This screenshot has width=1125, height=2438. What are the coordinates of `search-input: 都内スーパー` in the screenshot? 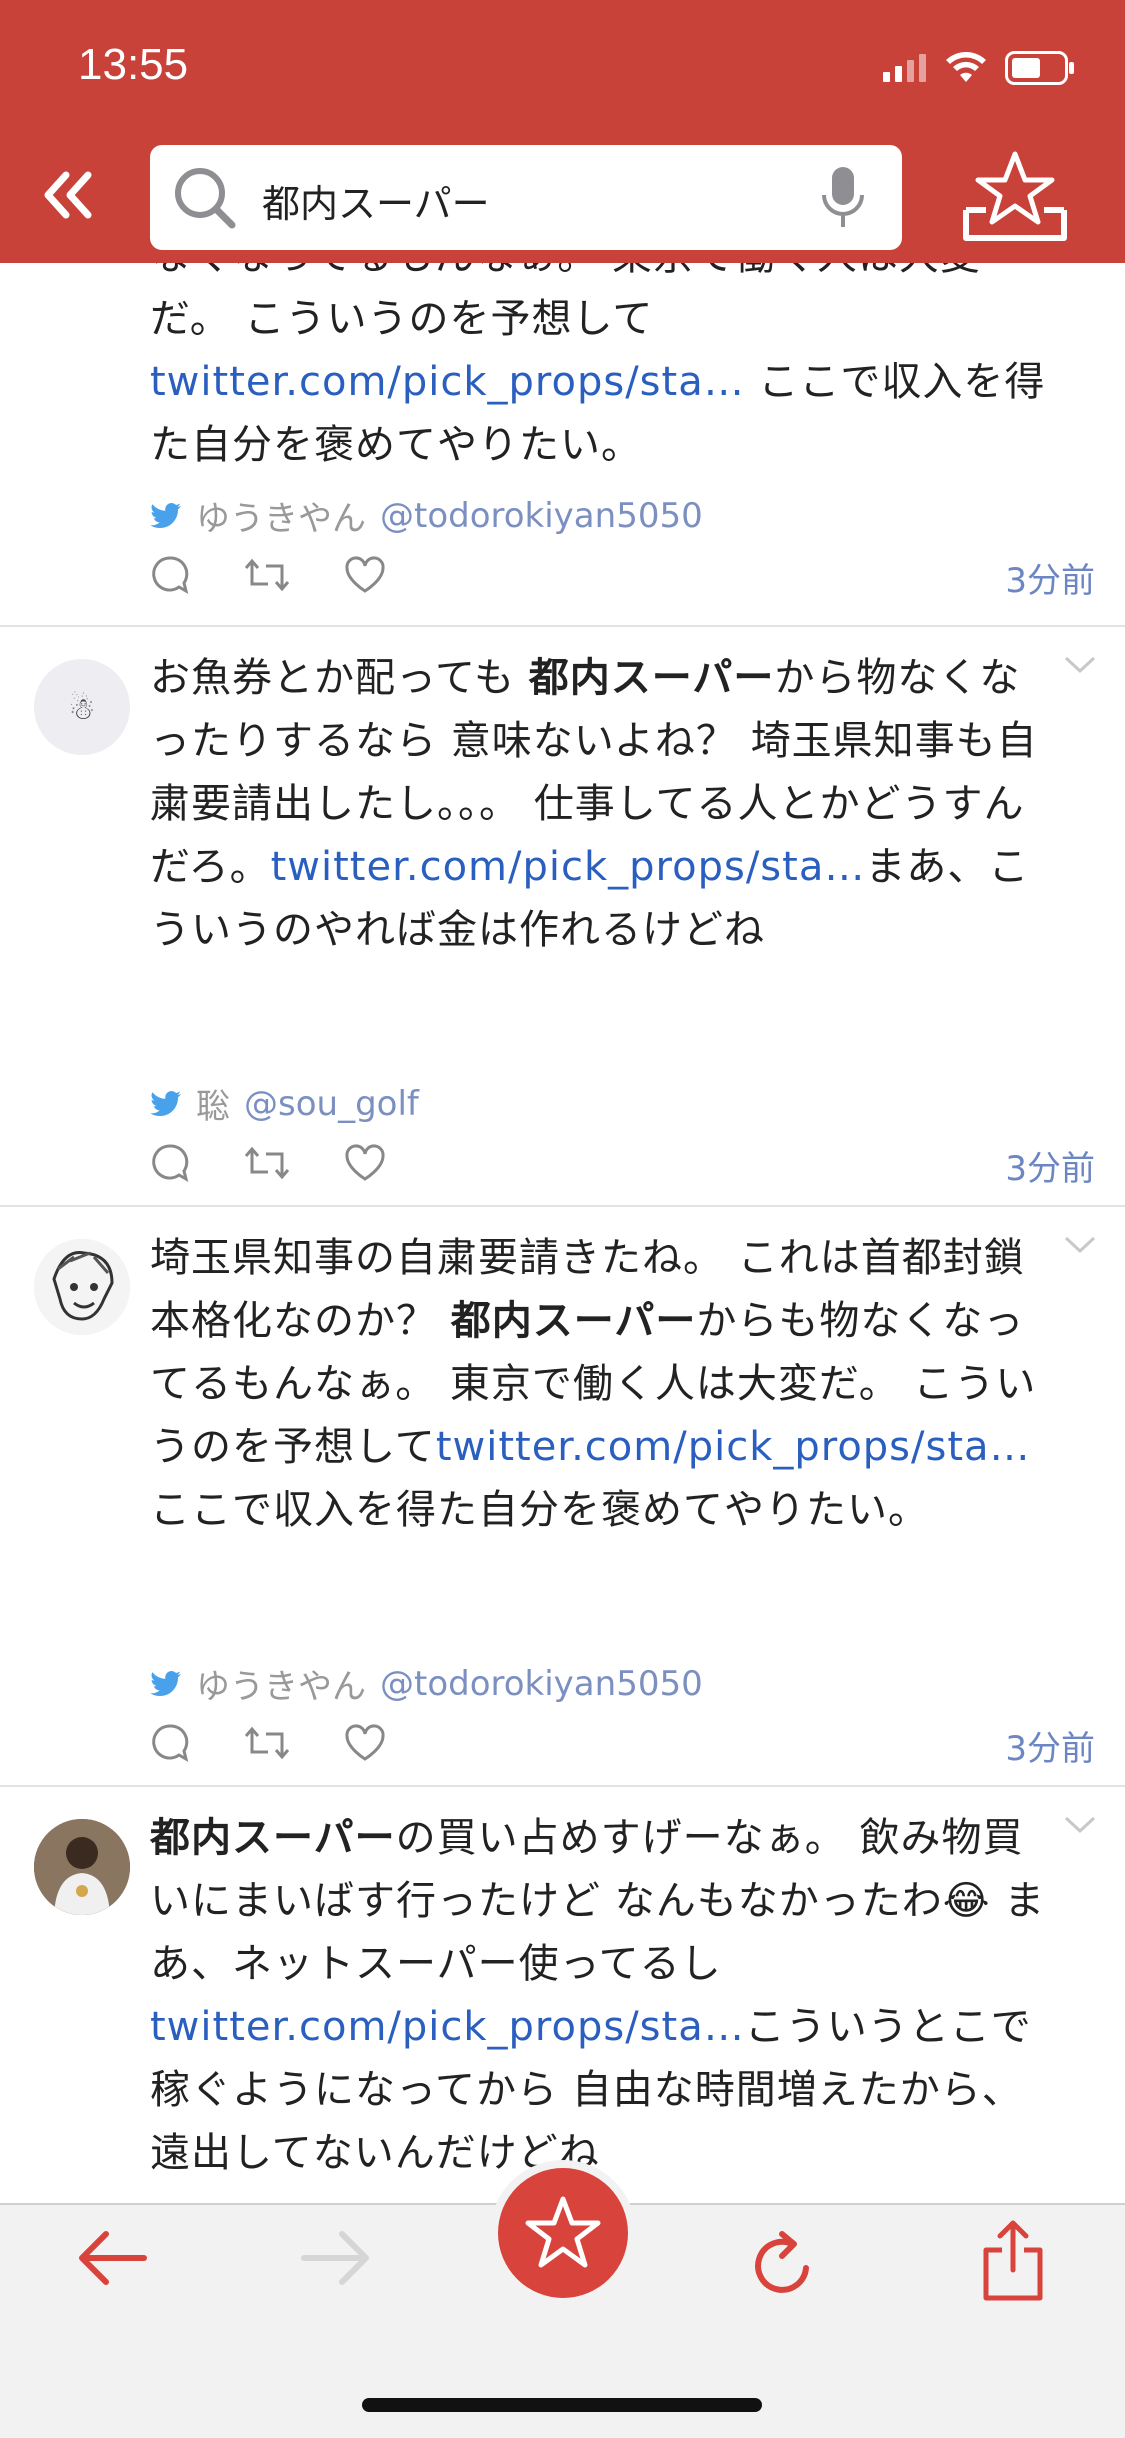 It's located at (526, 197).